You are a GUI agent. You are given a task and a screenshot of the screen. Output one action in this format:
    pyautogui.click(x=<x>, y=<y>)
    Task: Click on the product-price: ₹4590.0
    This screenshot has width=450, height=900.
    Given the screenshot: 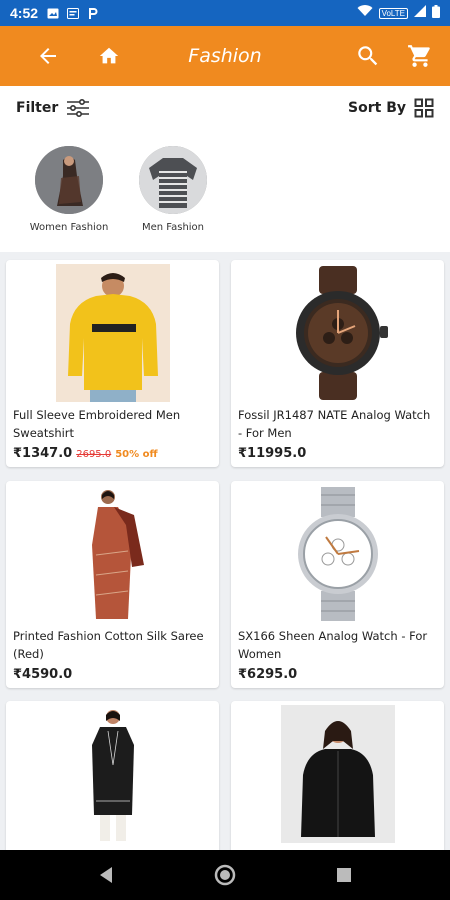 What is the action you would take?
    pyautogui.click(x=43, y=674)
    